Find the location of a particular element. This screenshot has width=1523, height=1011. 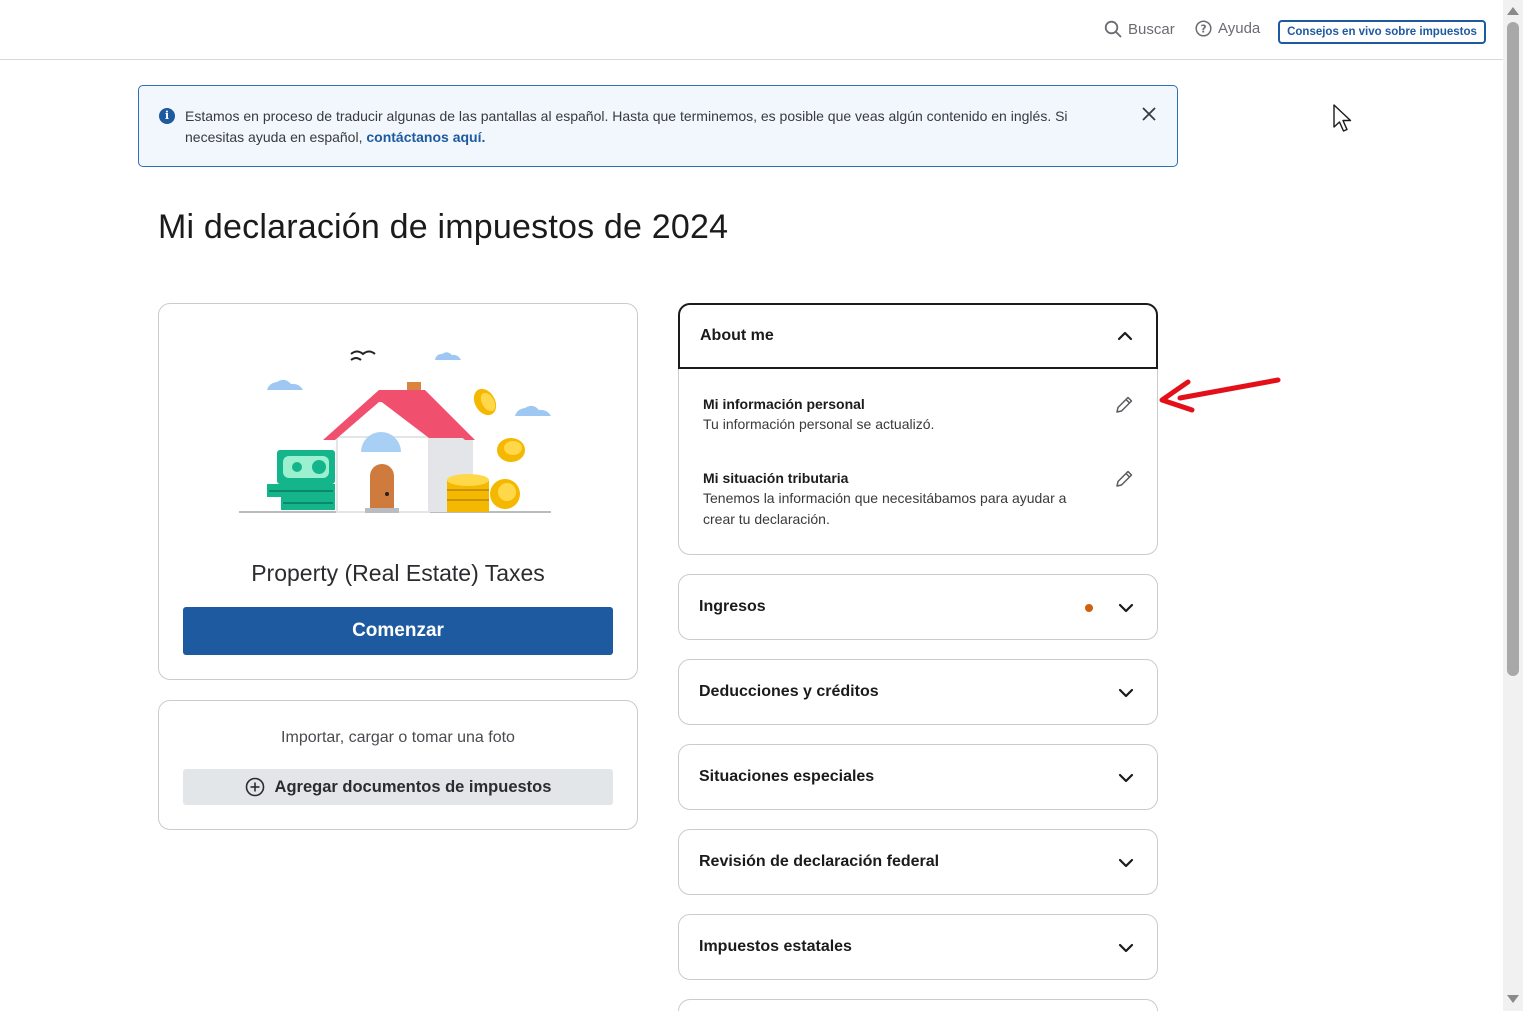

scroll-up-arrow-icon is located at coordinates (1513, 11).